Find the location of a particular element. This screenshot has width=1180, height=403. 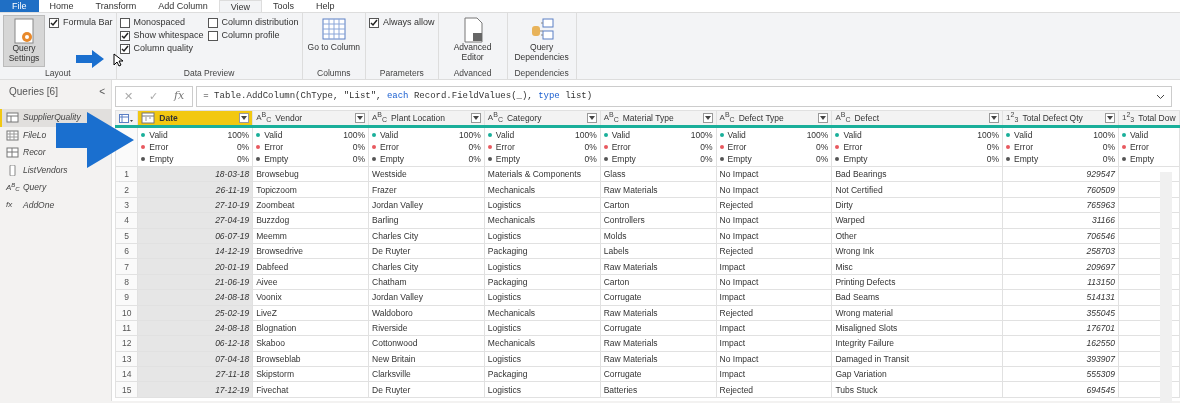

collapse-button: < is located at coordinates (102, 96).